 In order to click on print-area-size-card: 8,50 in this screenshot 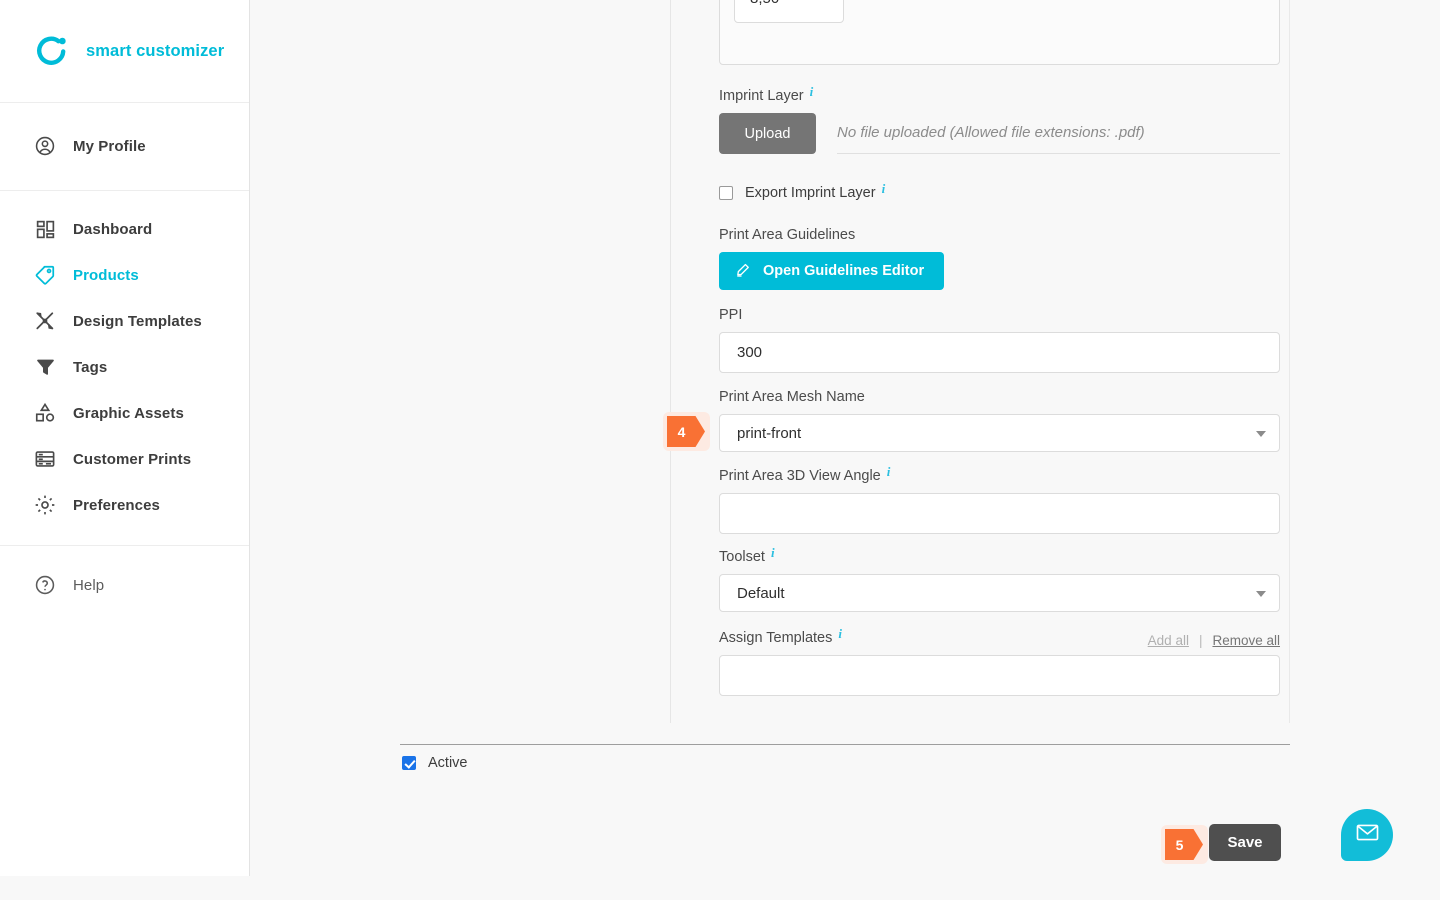, I will do `click(999, 32)`.